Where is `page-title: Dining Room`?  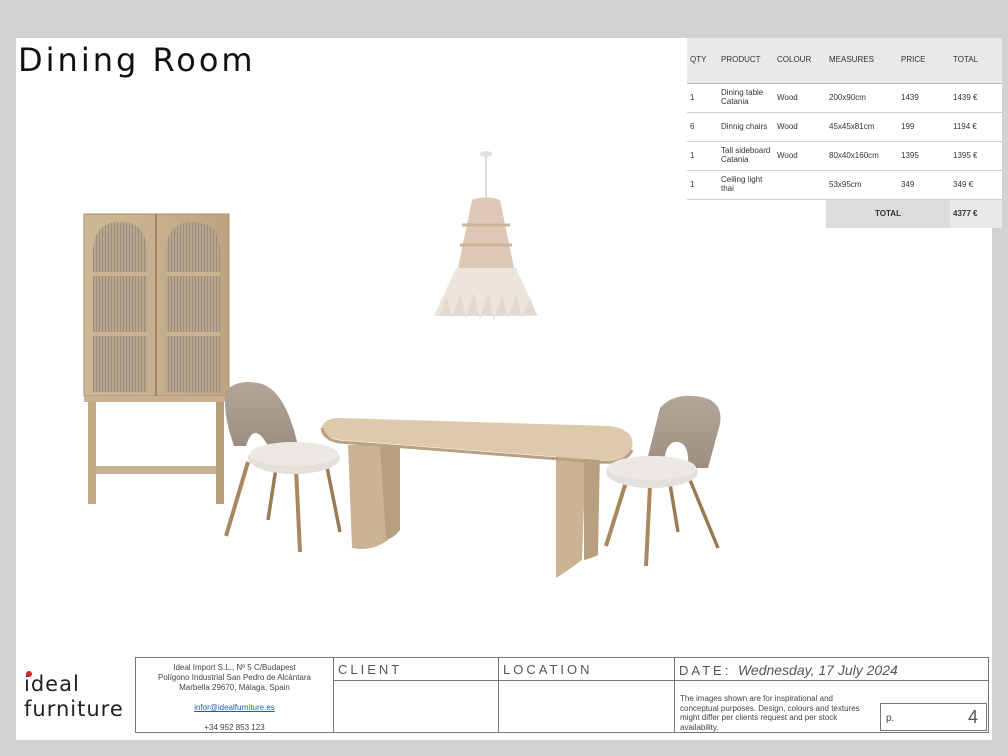 page-title: Dining Room is located at coordinates (137, 60).